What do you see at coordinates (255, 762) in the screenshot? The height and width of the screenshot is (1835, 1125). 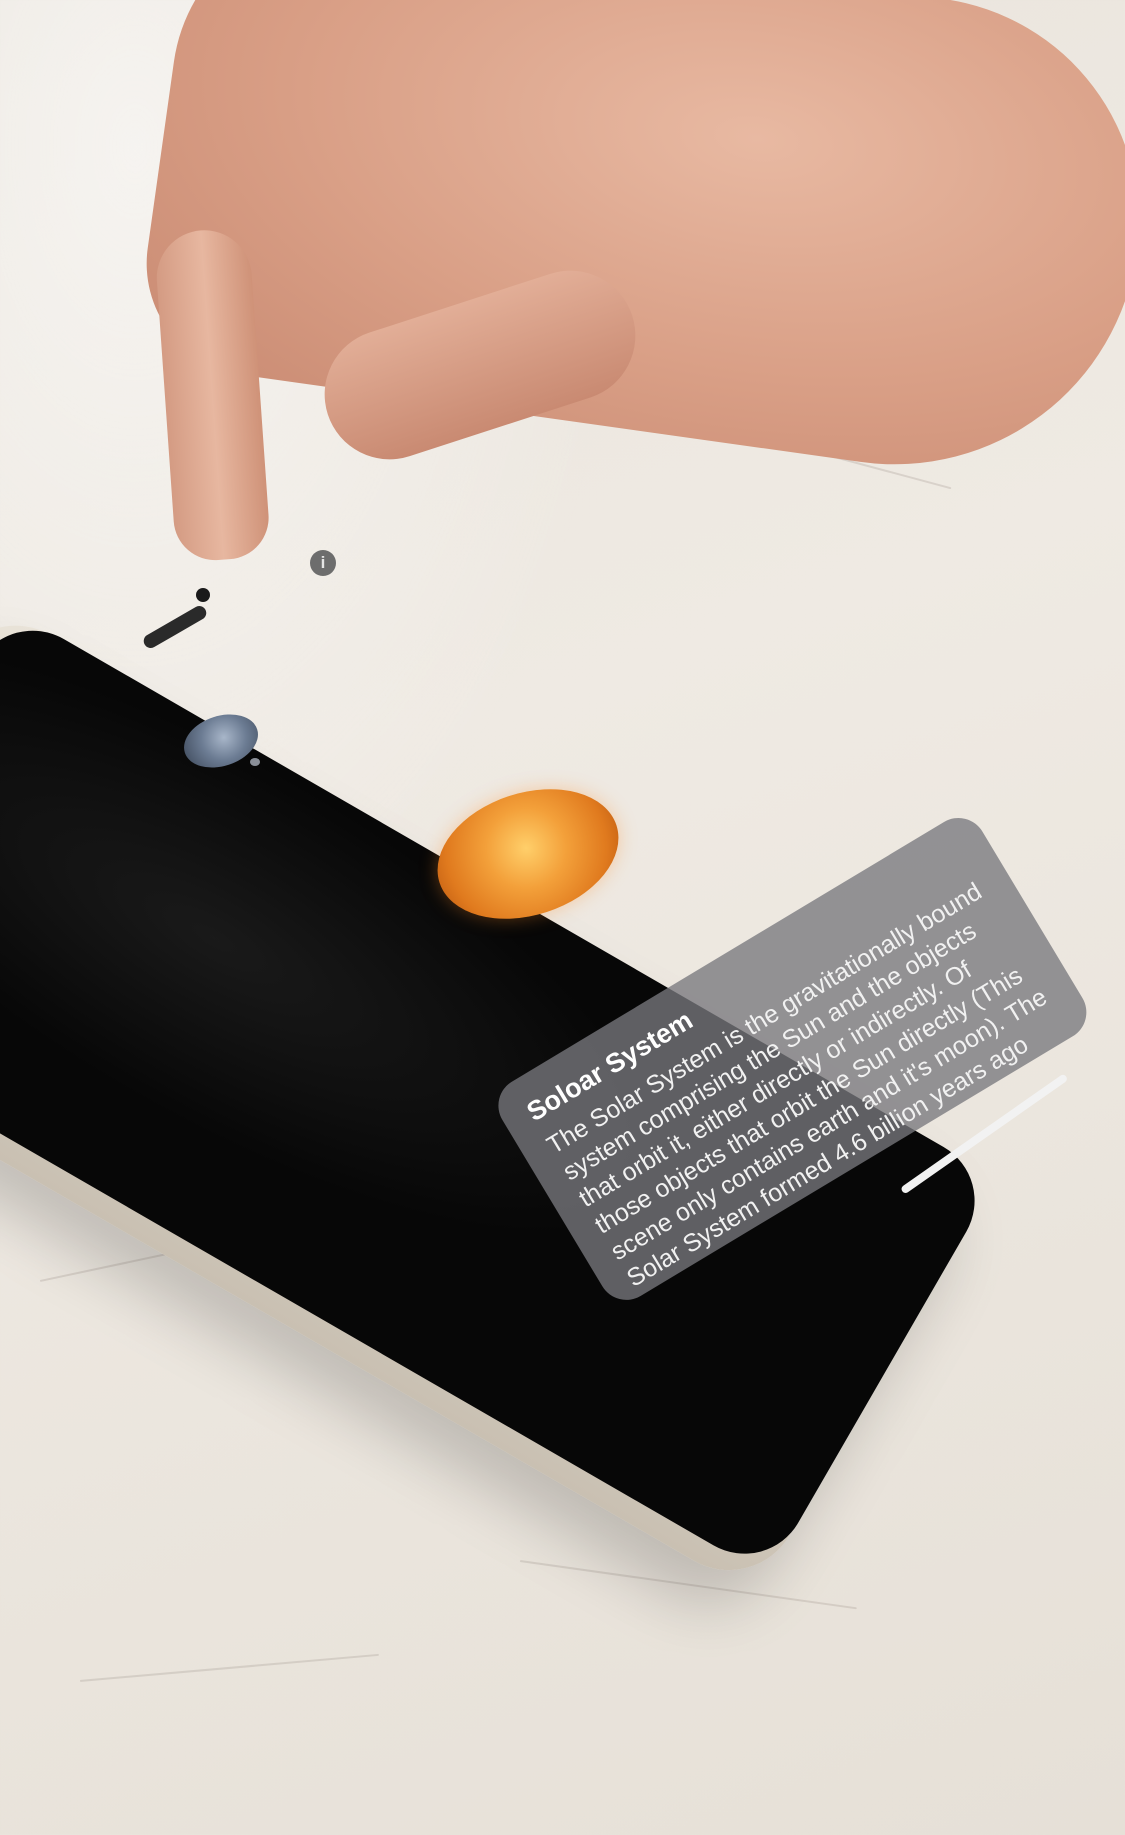 I see `moon` at bounding box center [255, 762].